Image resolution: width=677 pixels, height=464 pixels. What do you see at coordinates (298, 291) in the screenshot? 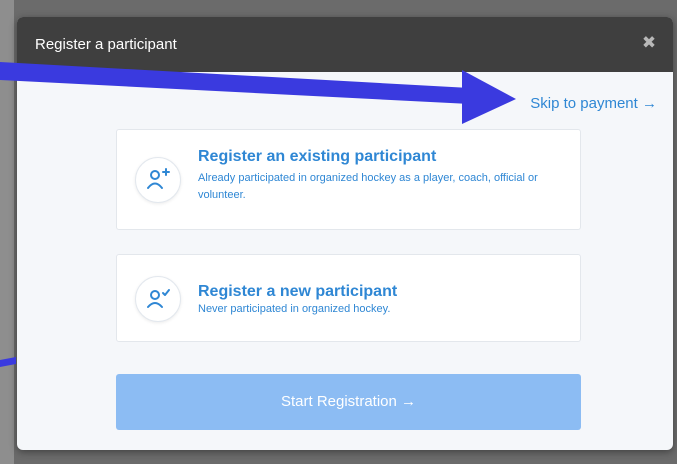
I see `option-title: Register a new participant` at bounding box center [298, 291].